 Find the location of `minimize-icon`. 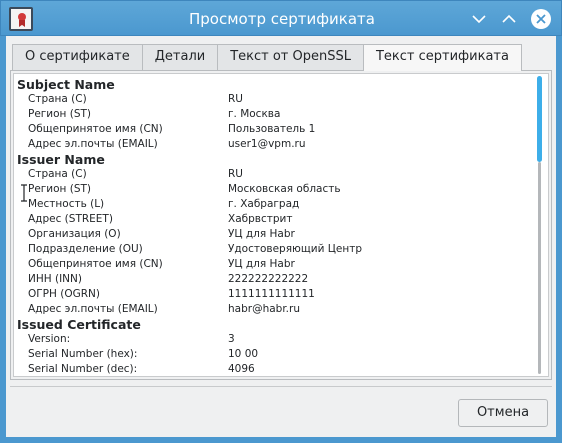

minimize-icon is located at coordinates (479, 19).